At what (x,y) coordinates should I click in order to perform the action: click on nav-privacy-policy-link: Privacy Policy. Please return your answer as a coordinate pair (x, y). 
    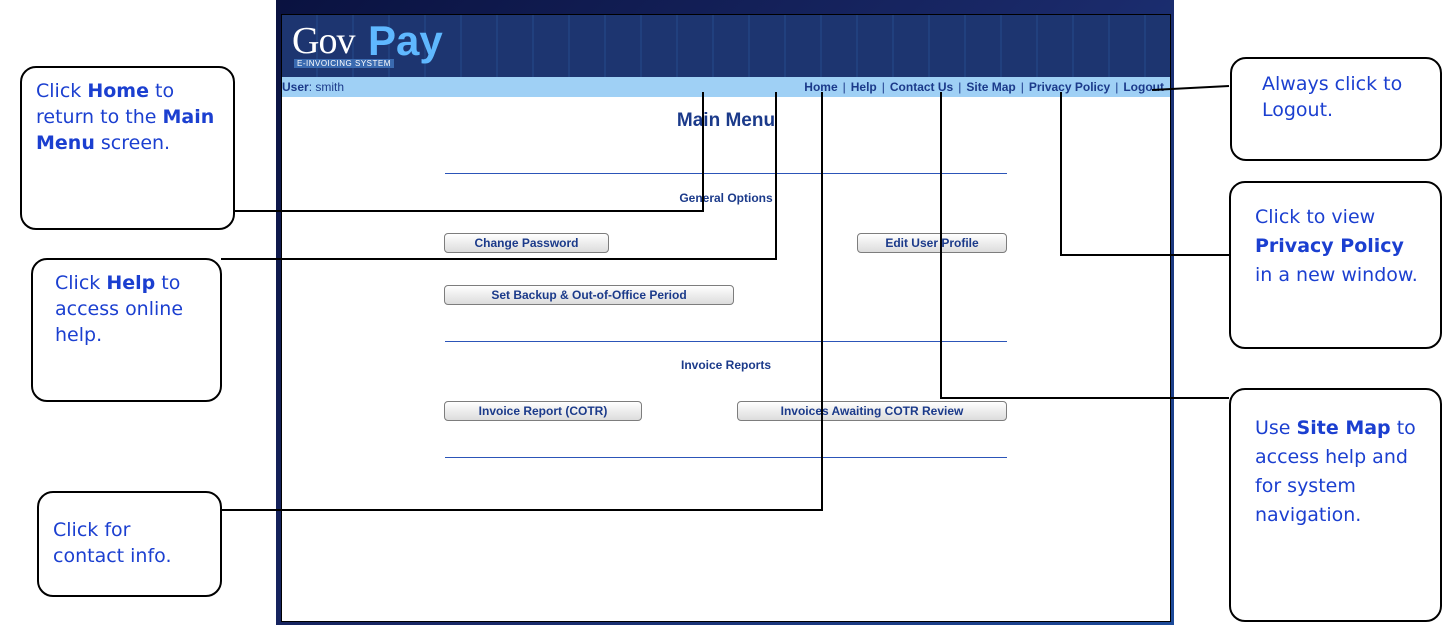
    Looking at the image, I should click on (1069, 87).